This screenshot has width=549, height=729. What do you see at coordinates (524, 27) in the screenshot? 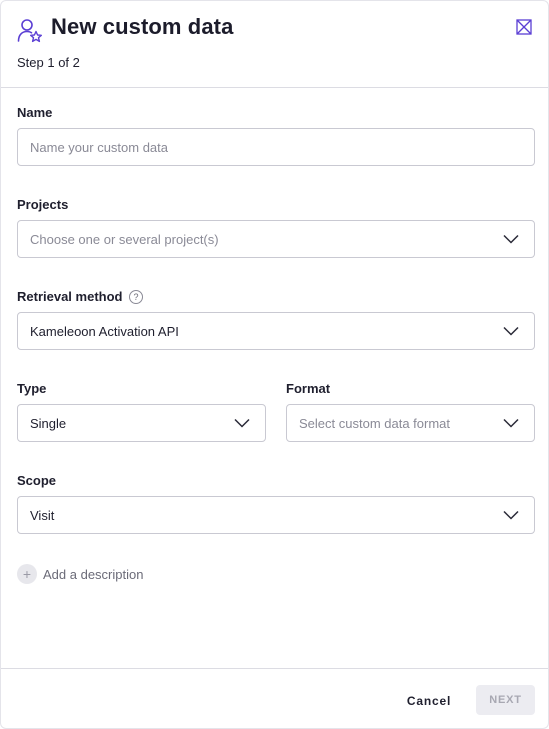
I see `close-icon` at bounding box center [524, 27].